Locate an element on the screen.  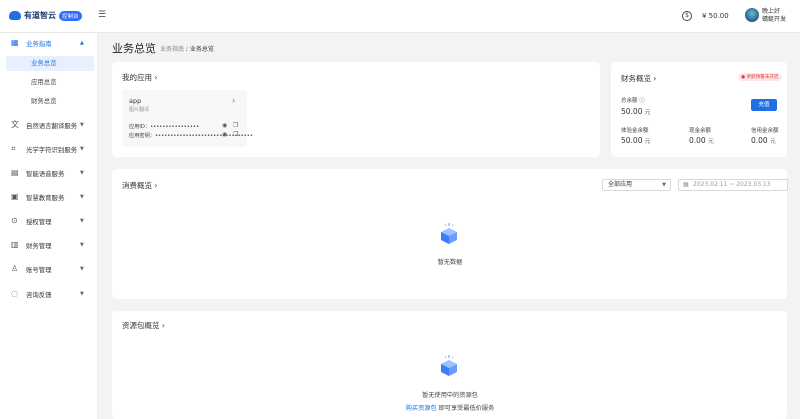
buy-resource-hint: 购买资源包 即可享受最低价服务 is located at coordinates (450, 407).